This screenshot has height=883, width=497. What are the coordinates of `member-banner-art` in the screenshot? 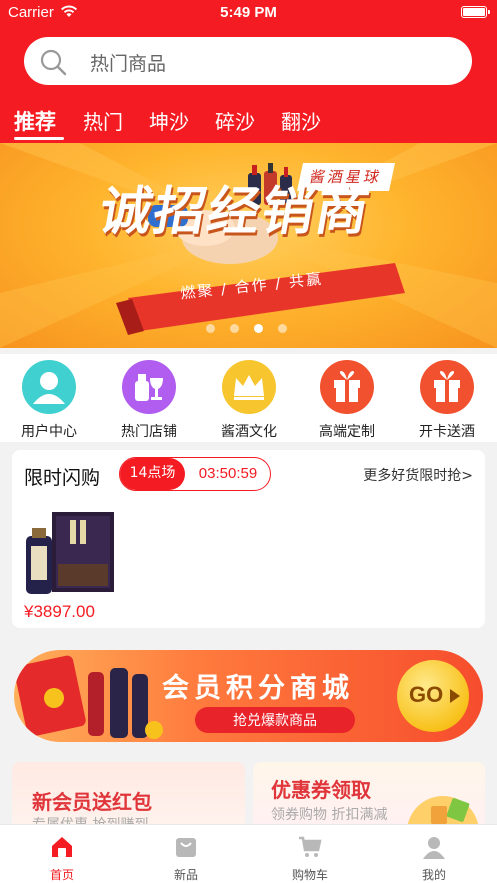 It's located at (88, 697).